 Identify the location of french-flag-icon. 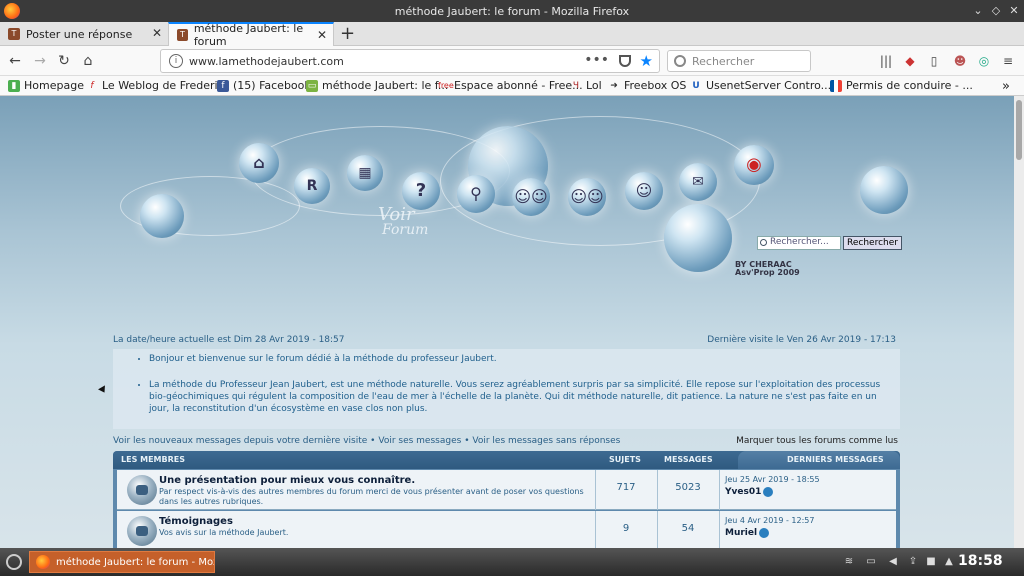
(836, 85).